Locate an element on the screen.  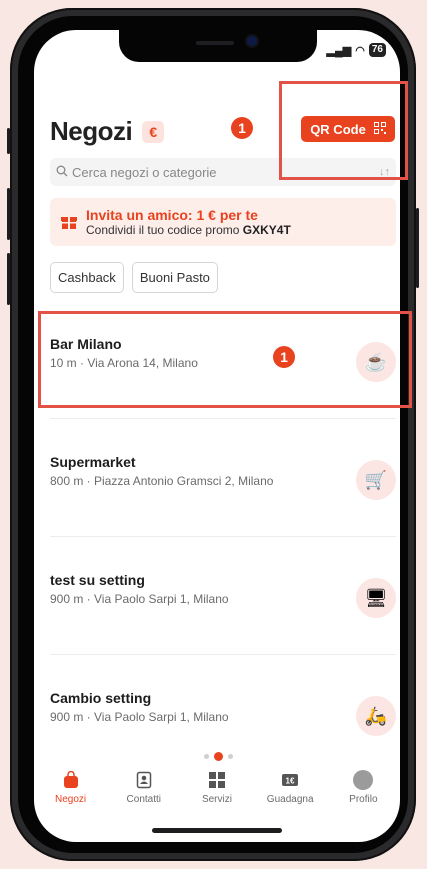
speaker is located at coordinates (215, 43).